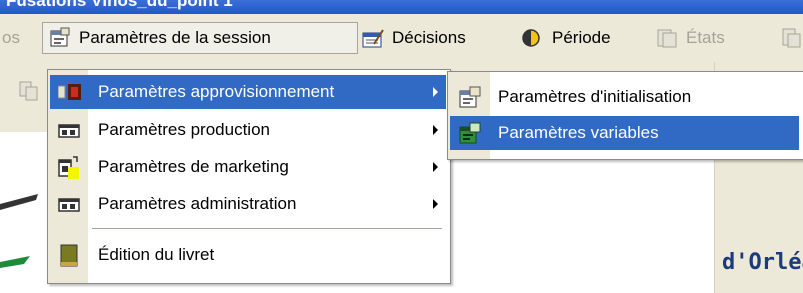 Image resolution: width=803 pixels, height=293 pixels. Describe the element at coordinates (175, 37) in the screenshot. I see `menu-session-params-label: Paramètres de la session` at that location.